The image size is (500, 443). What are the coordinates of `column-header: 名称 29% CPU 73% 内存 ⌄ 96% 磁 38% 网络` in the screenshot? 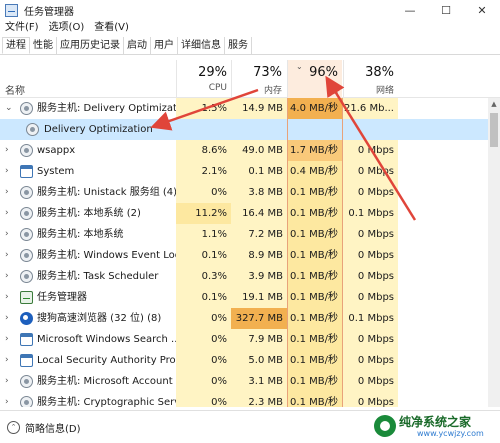 It's located at (250, 79).